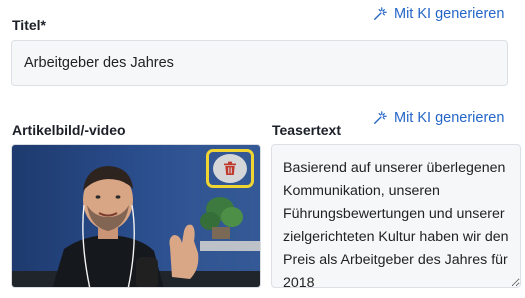 The image size is (525, 298). Describe the element at coordinates (449, 118) in the screenshot. I see `teaser-ai-generate-label: Mit KI generieren` at that location.